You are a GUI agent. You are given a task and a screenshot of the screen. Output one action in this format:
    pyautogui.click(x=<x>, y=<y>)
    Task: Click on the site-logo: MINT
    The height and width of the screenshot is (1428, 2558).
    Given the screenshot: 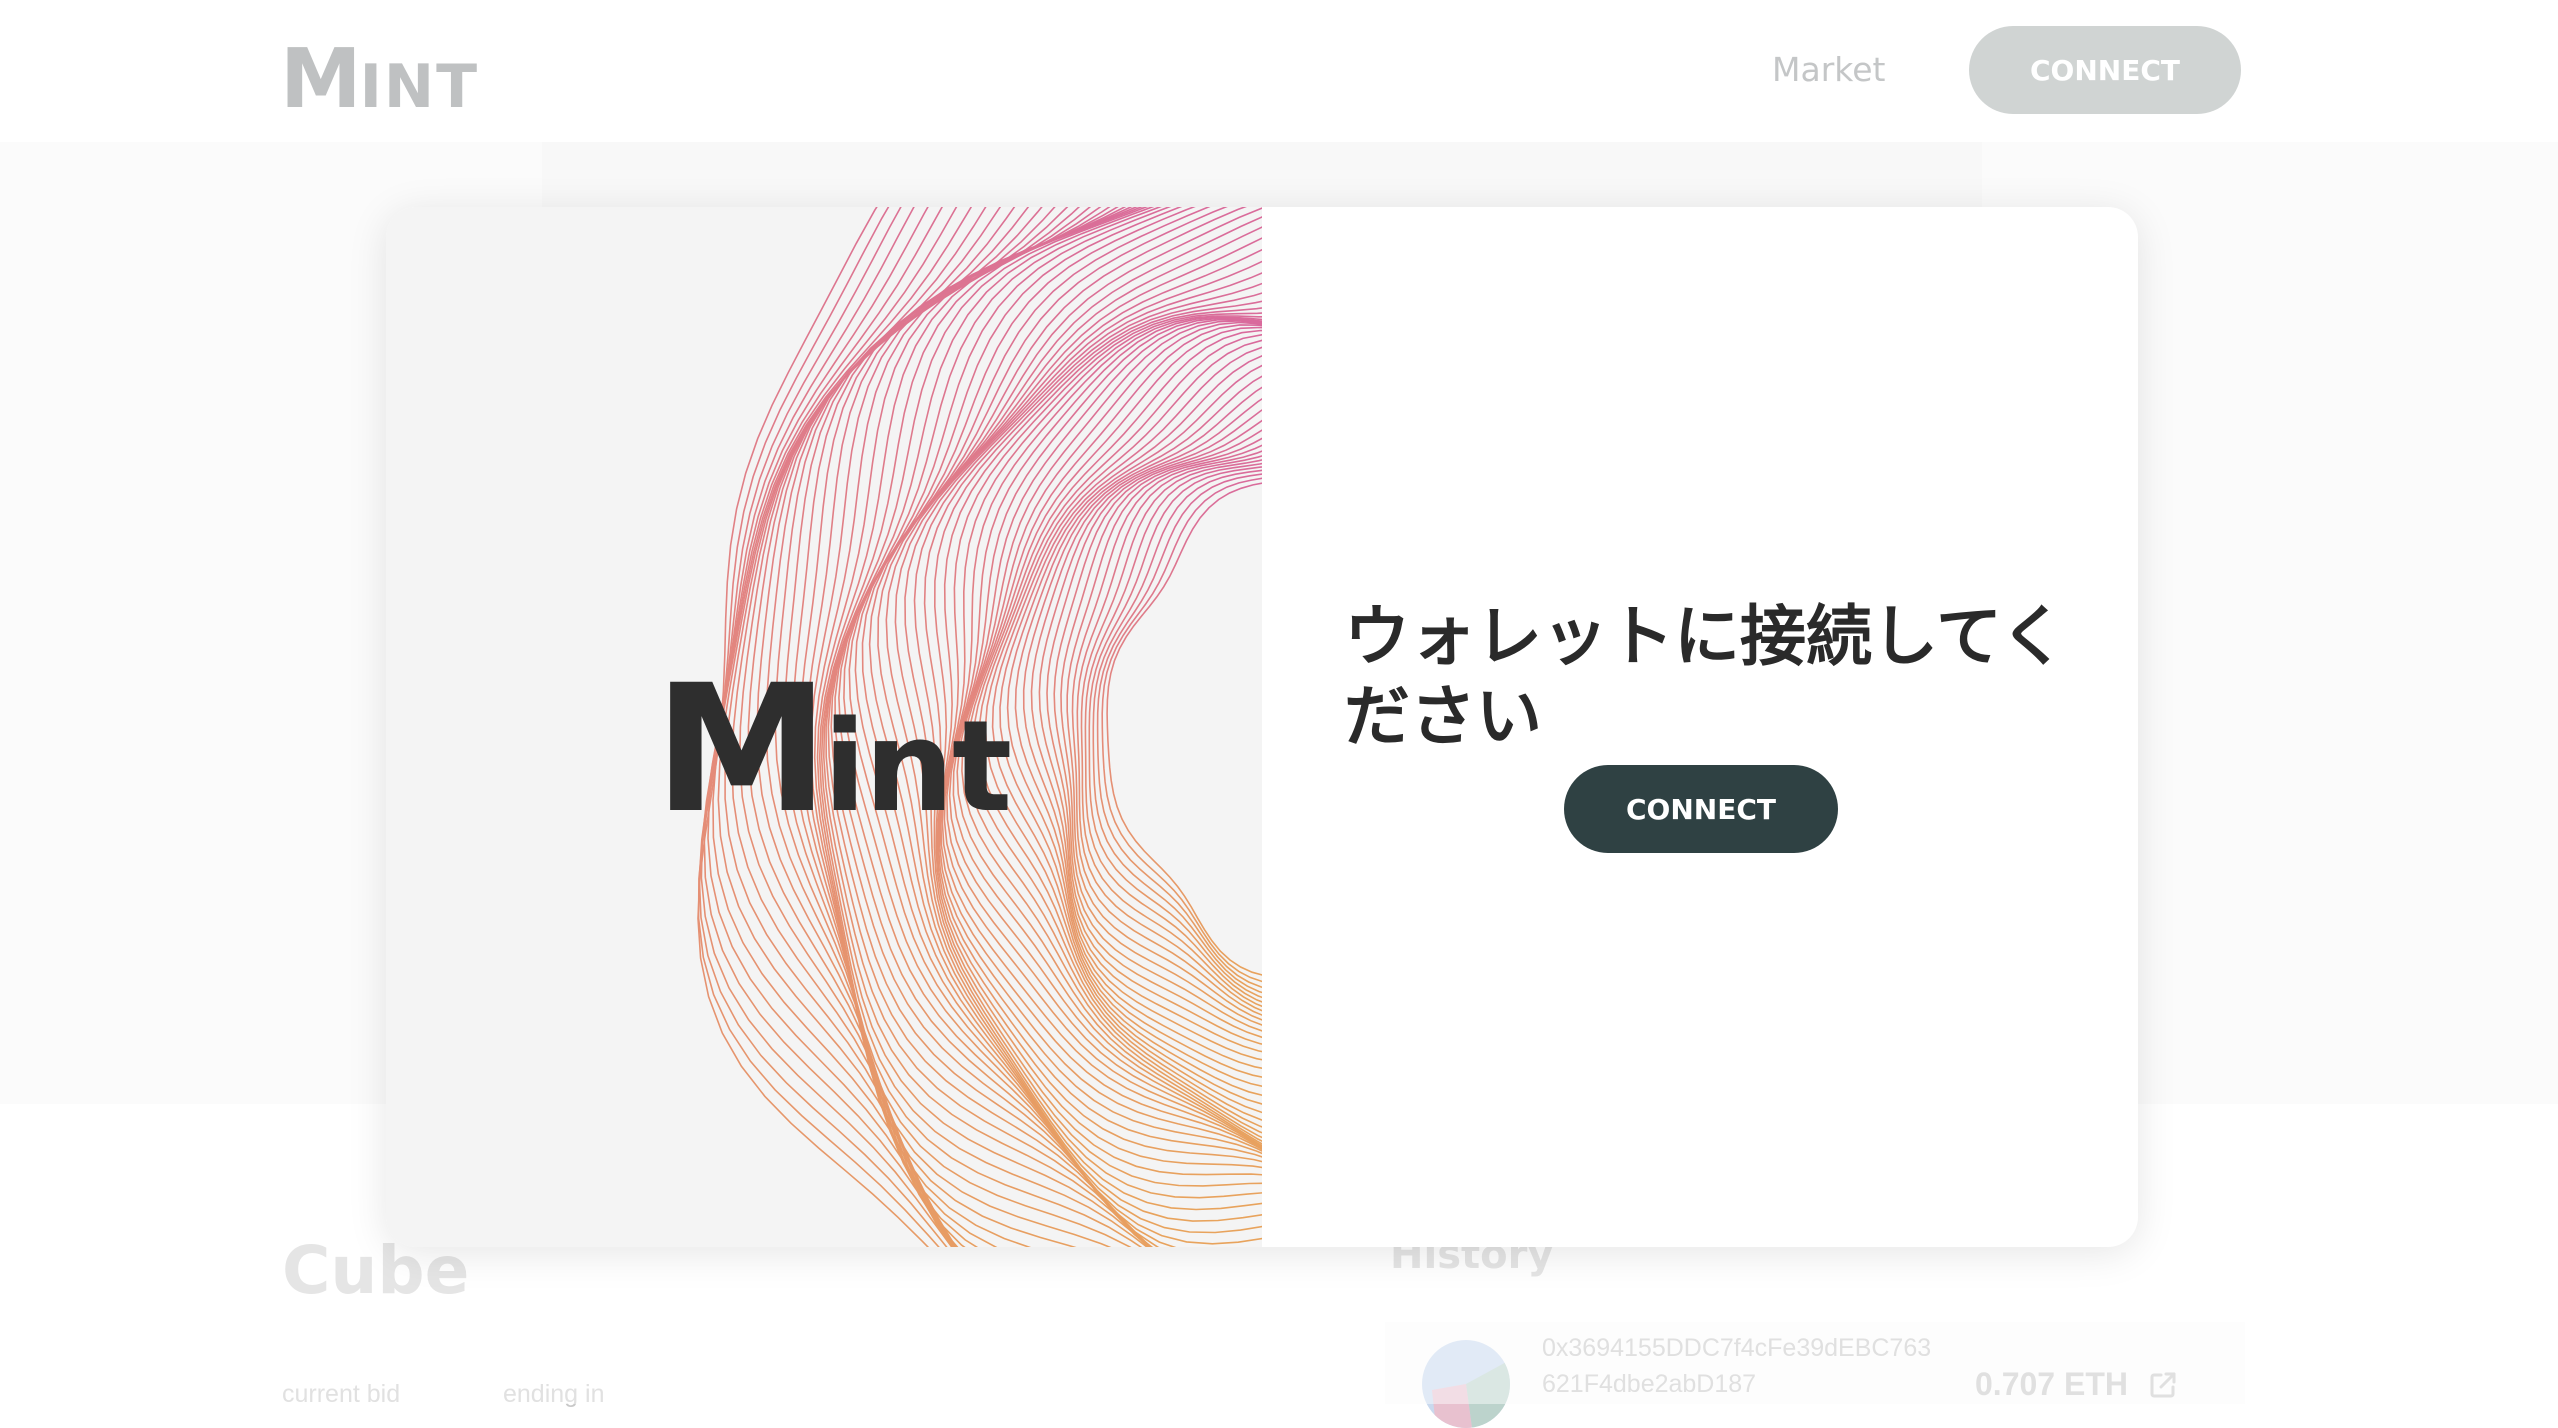 What is the action you would take?
    pyautogui.click(x=379, y=79)
    